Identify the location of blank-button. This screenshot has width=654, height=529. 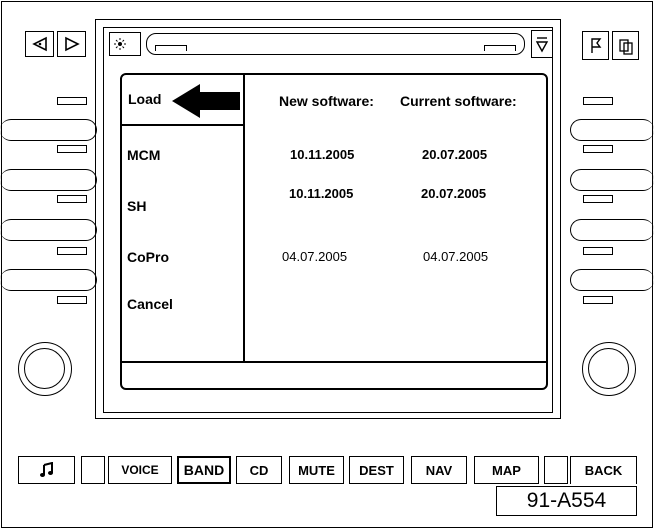
(93, 470).